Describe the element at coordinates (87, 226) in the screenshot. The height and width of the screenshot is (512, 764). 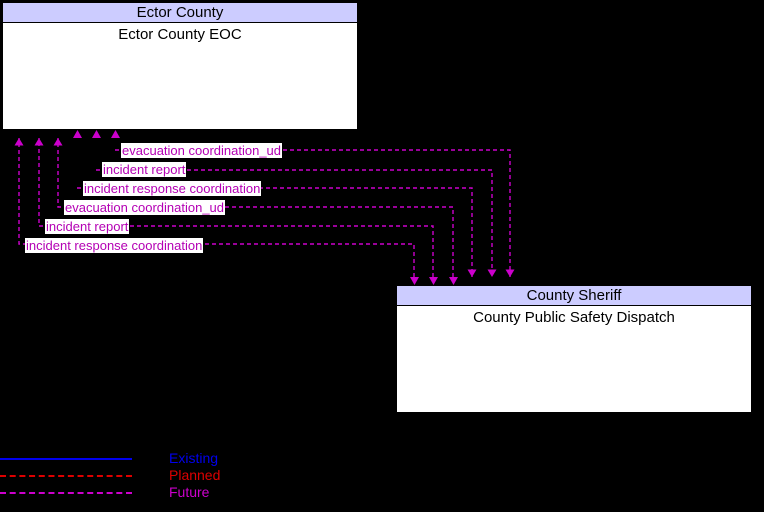
I see `flow-label-incident-report-2: incident report` at that location.